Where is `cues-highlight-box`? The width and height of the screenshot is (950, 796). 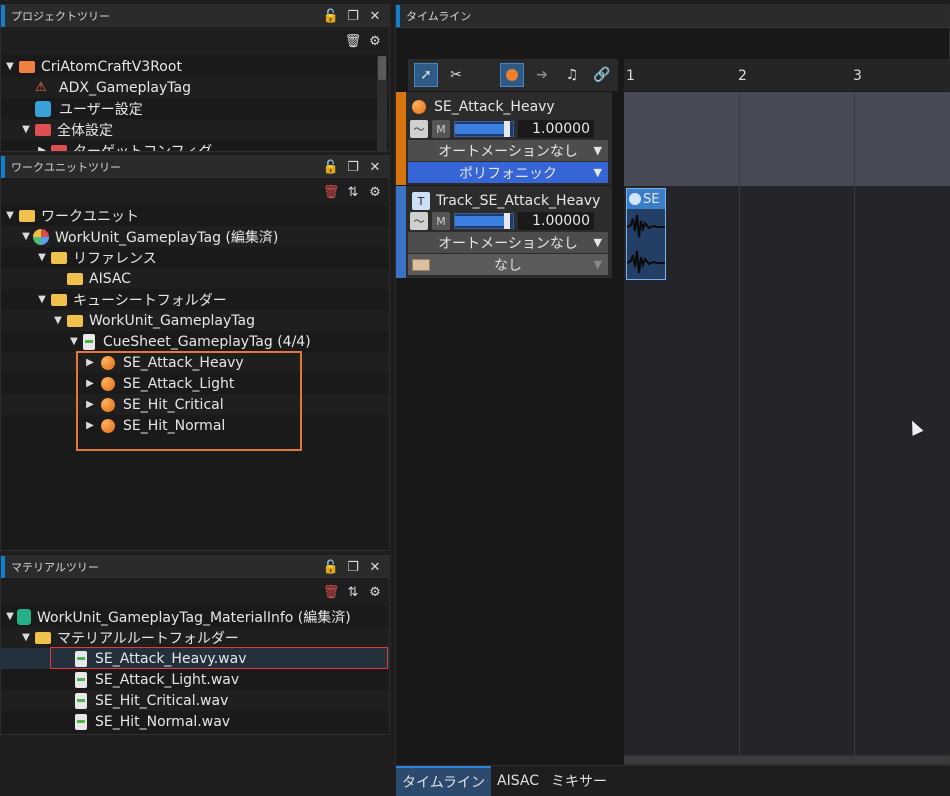 cues-highlight-box is located at coordinates (189, 401).